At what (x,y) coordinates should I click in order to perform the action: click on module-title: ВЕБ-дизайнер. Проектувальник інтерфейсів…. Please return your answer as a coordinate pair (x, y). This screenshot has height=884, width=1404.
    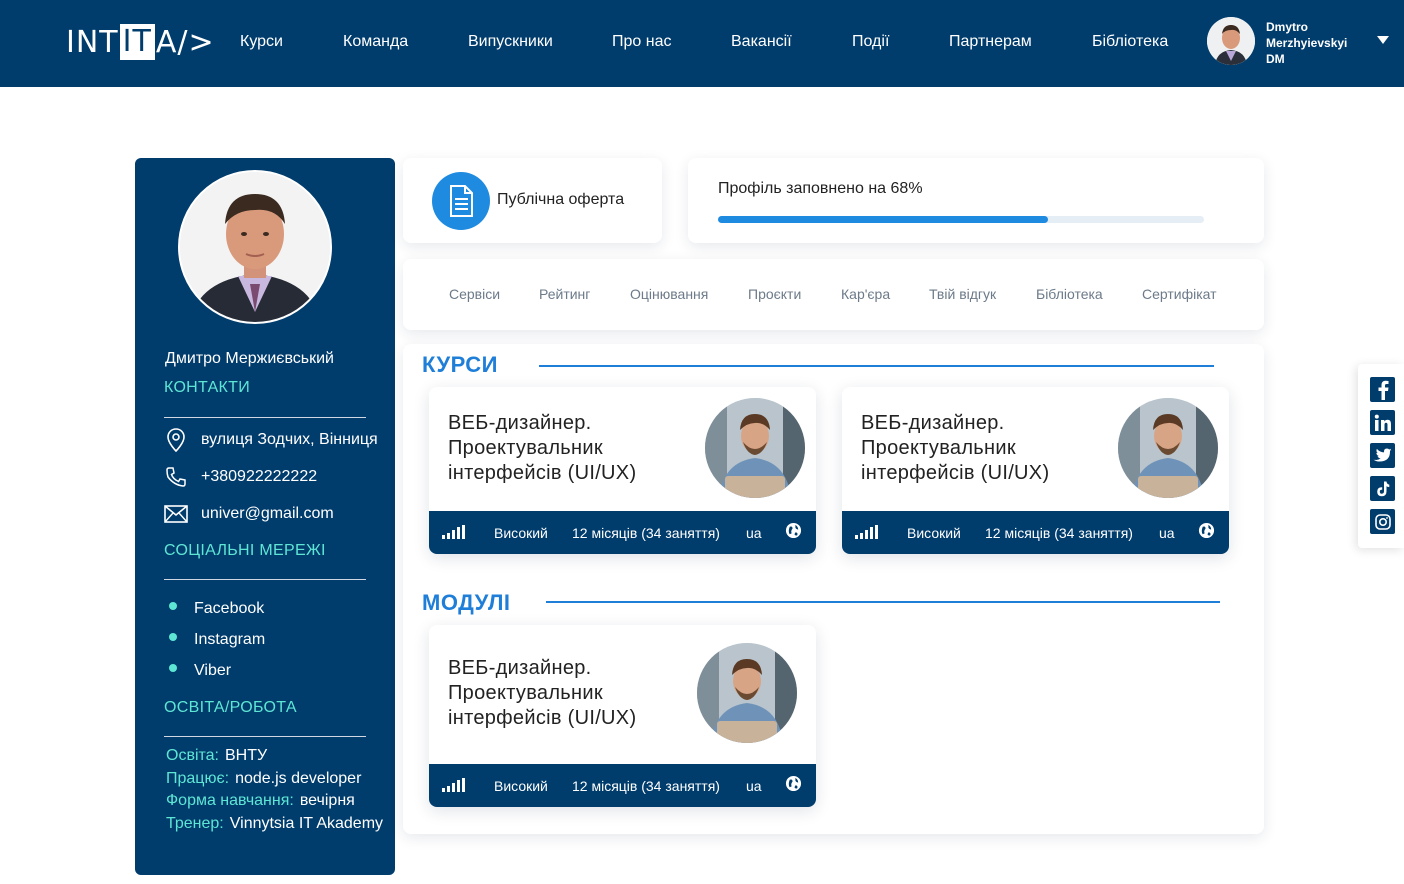
    Looking at the image, I should click on (542, 693).